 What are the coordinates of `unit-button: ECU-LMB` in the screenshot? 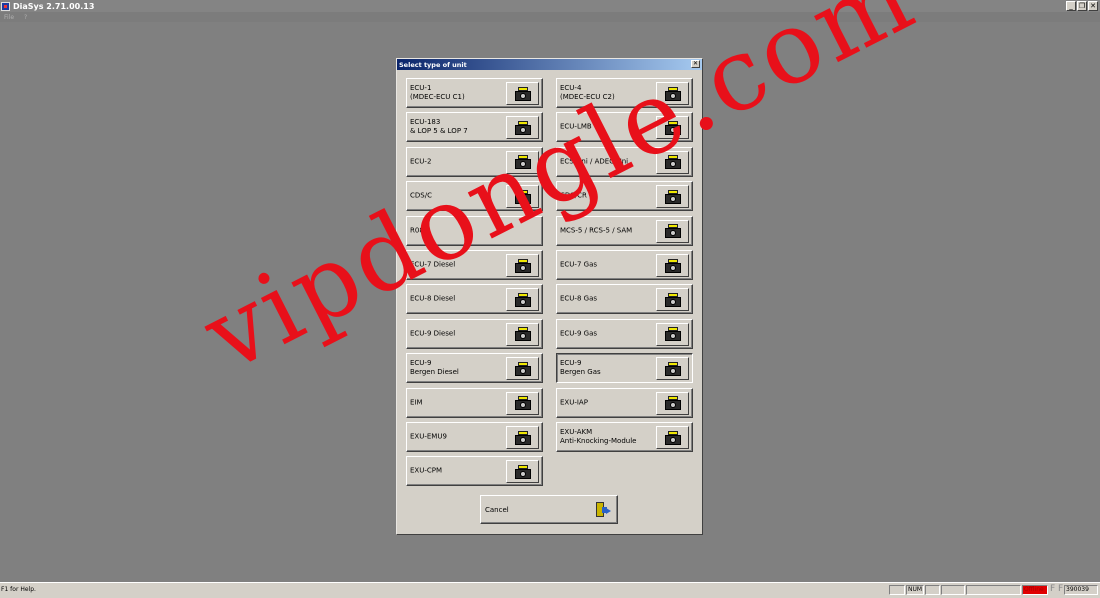 It's located at (624, 127).